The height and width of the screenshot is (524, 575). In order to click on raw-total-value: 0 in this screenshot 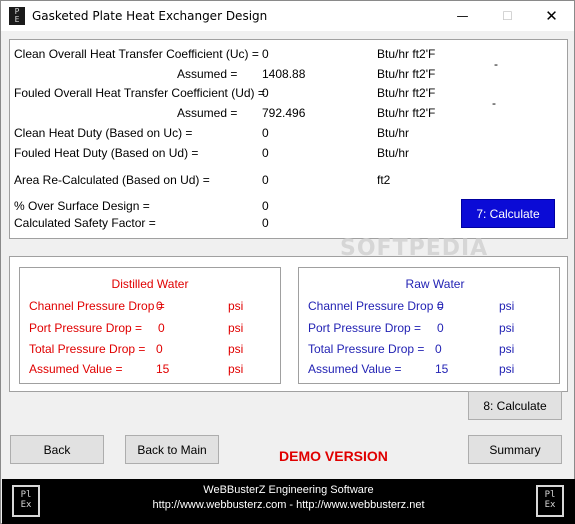, I will do `click(438, 349)`.